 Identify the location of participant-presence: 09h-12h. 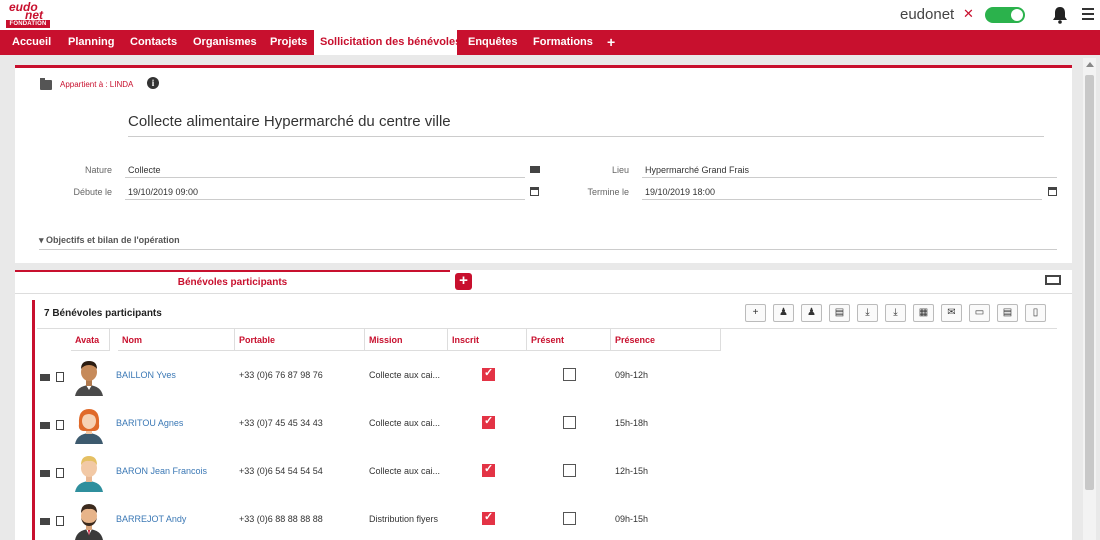
(632, 375).